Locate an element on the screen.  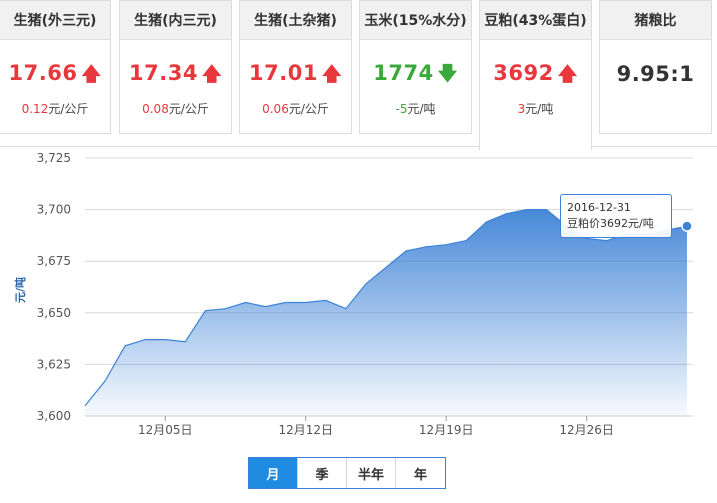
card-price: 3692 🡅 is located at coordinates (535, 76).